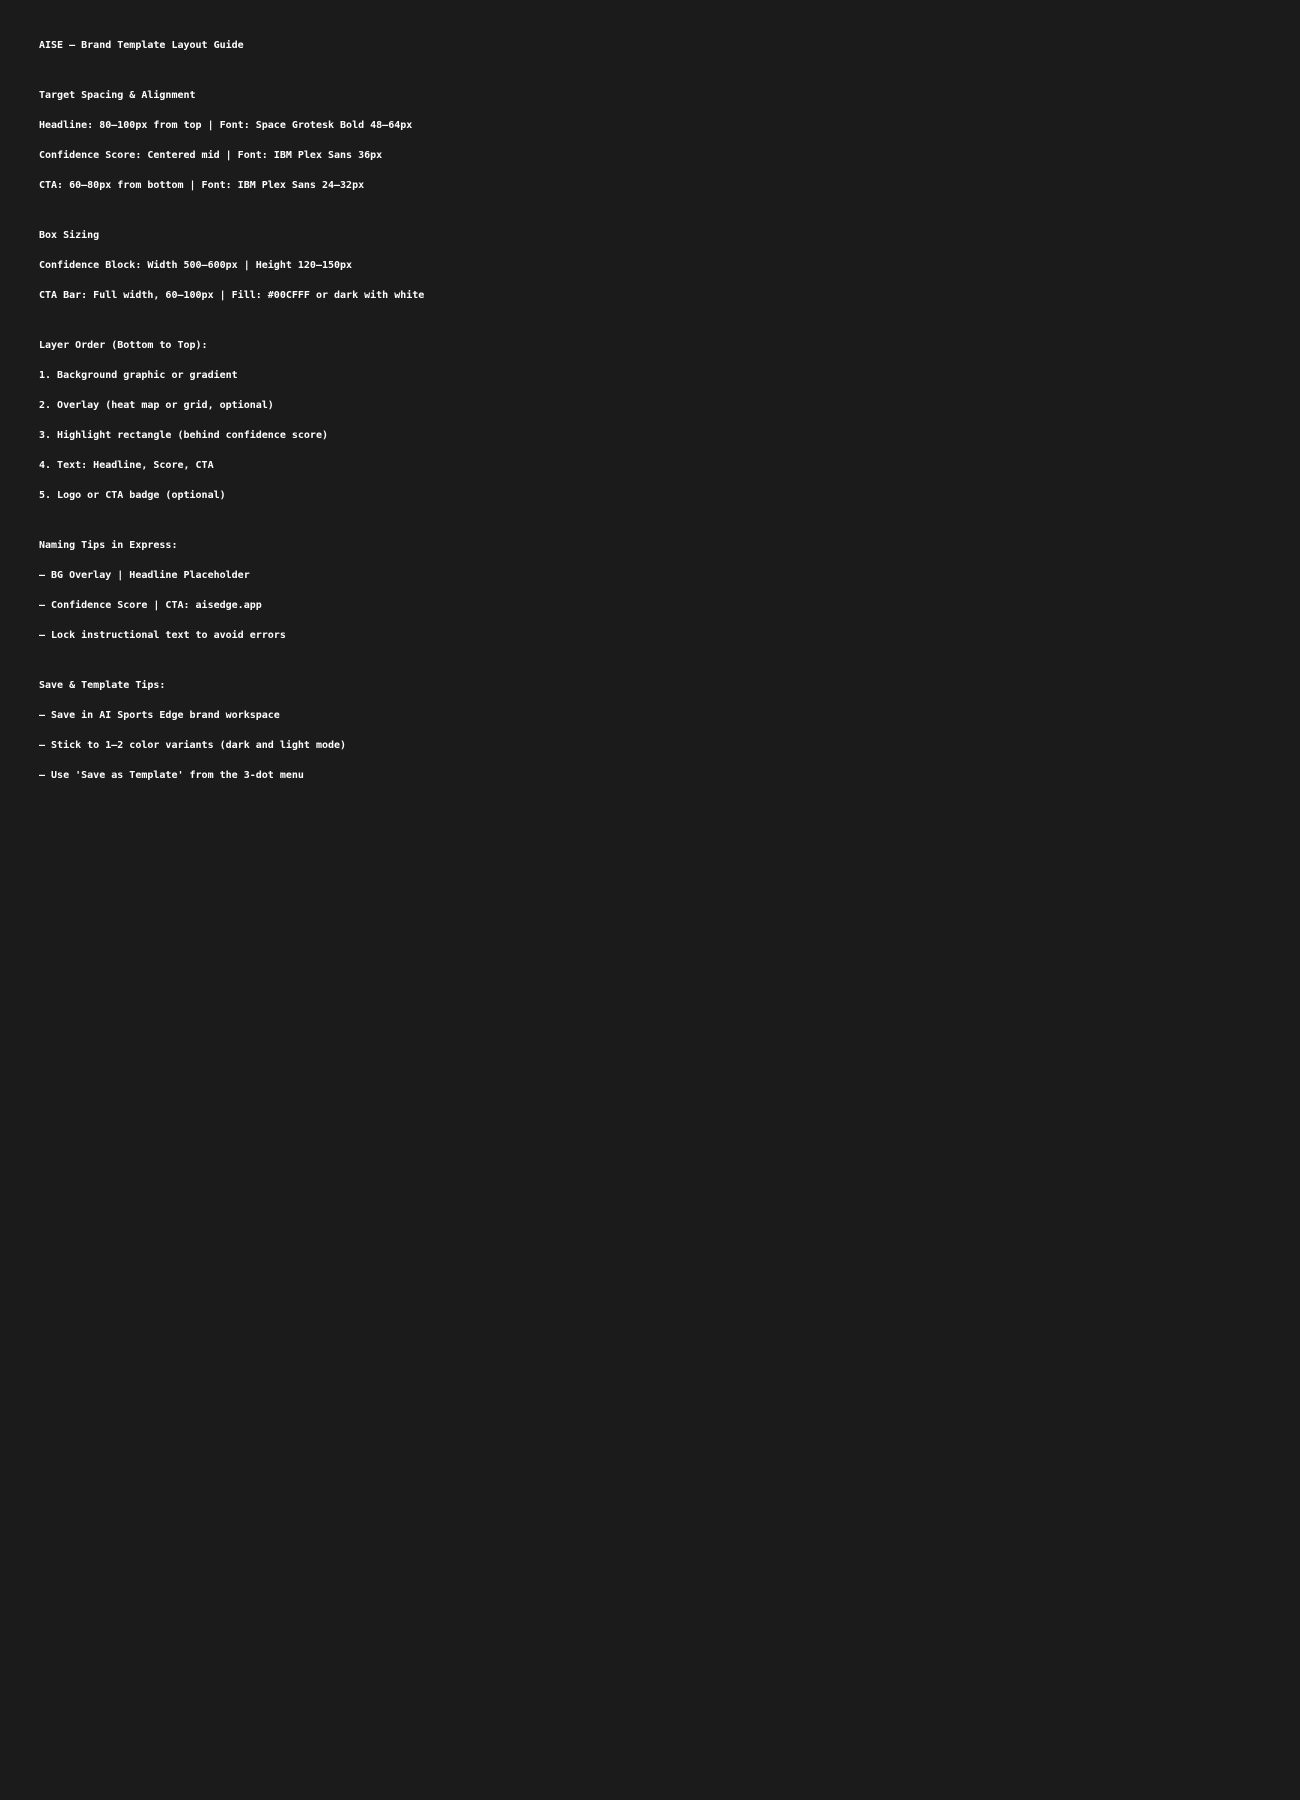 The image size is (1300, 1800). What do you see at coordinates (144, 575) in the screenshot?
I see `naming-tip-1: – BG Overlay | Headline Placeholder` at bounding box center [144, 575].